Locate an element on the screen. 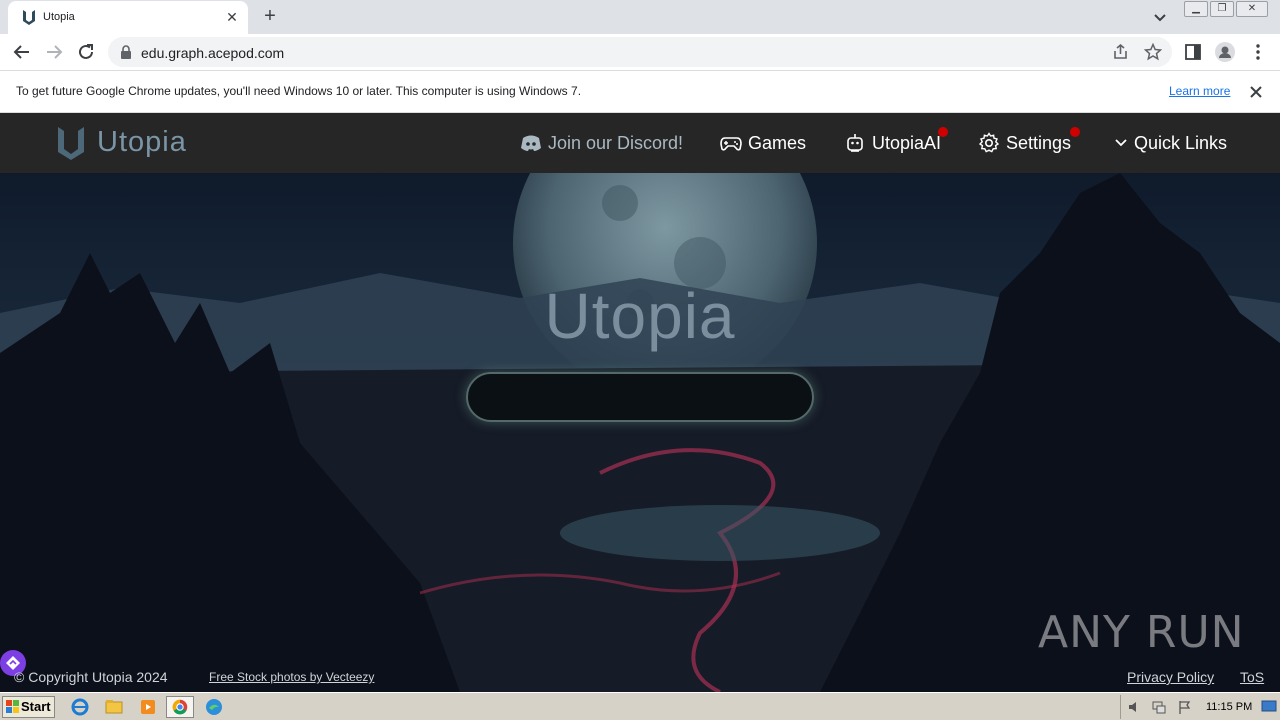 The height and width of the screenshot is (720, 1280). url-text: edu.graph.acepod.com is located at coordinates (212, 53).